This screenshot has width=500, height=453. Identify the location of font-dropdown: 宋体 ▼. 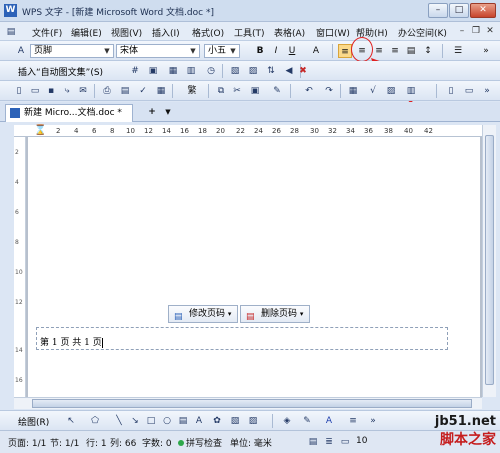
(158, 51).